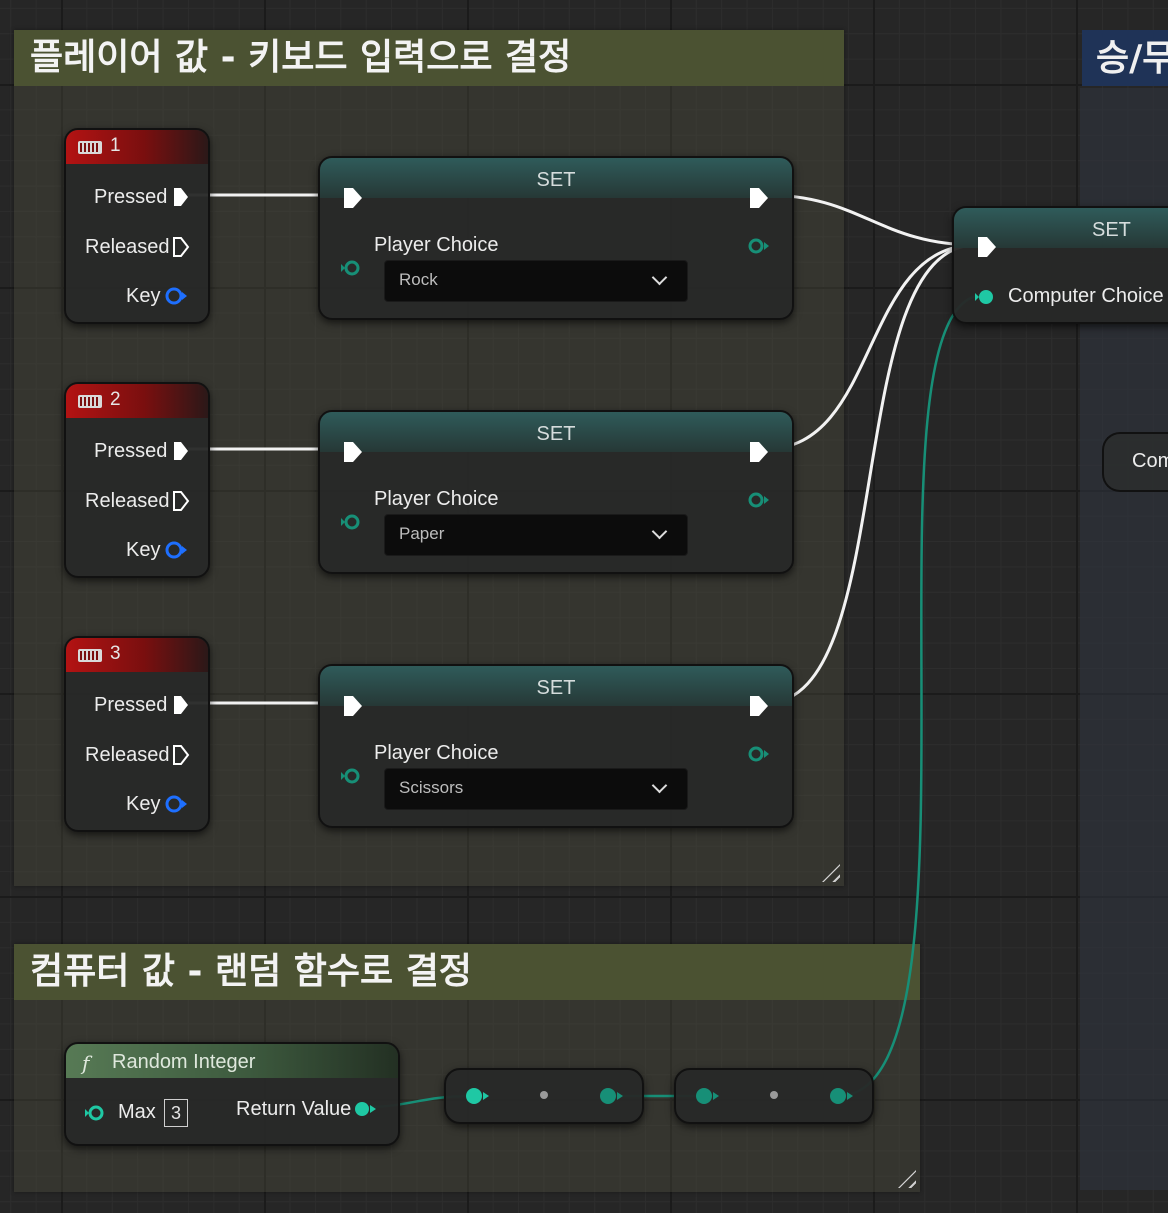  What do you see at coordinates (86, 1063) in the screenshot?
I see `function-icon: f` at bounding box center [86, 1063].